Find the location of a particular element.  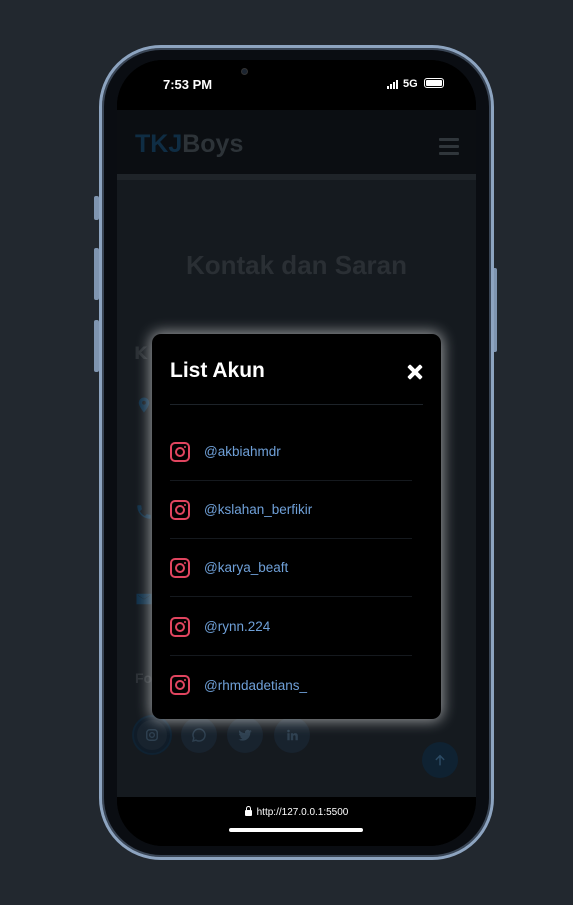

phone-icon is located at coordinates (144, 512).